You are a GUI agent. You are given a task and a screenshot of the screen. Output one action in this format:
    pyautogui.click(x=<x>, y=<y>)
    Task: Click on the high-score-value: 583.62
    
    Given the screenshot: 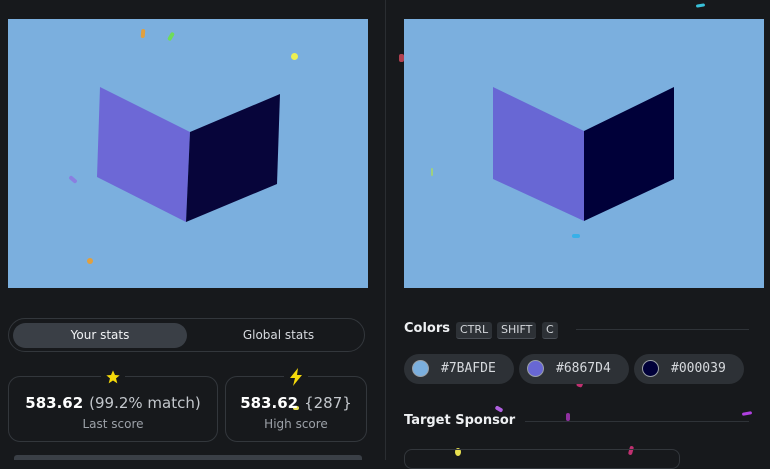 What is the action you would take?
    pyautogui.click(x=269, y=403)
    